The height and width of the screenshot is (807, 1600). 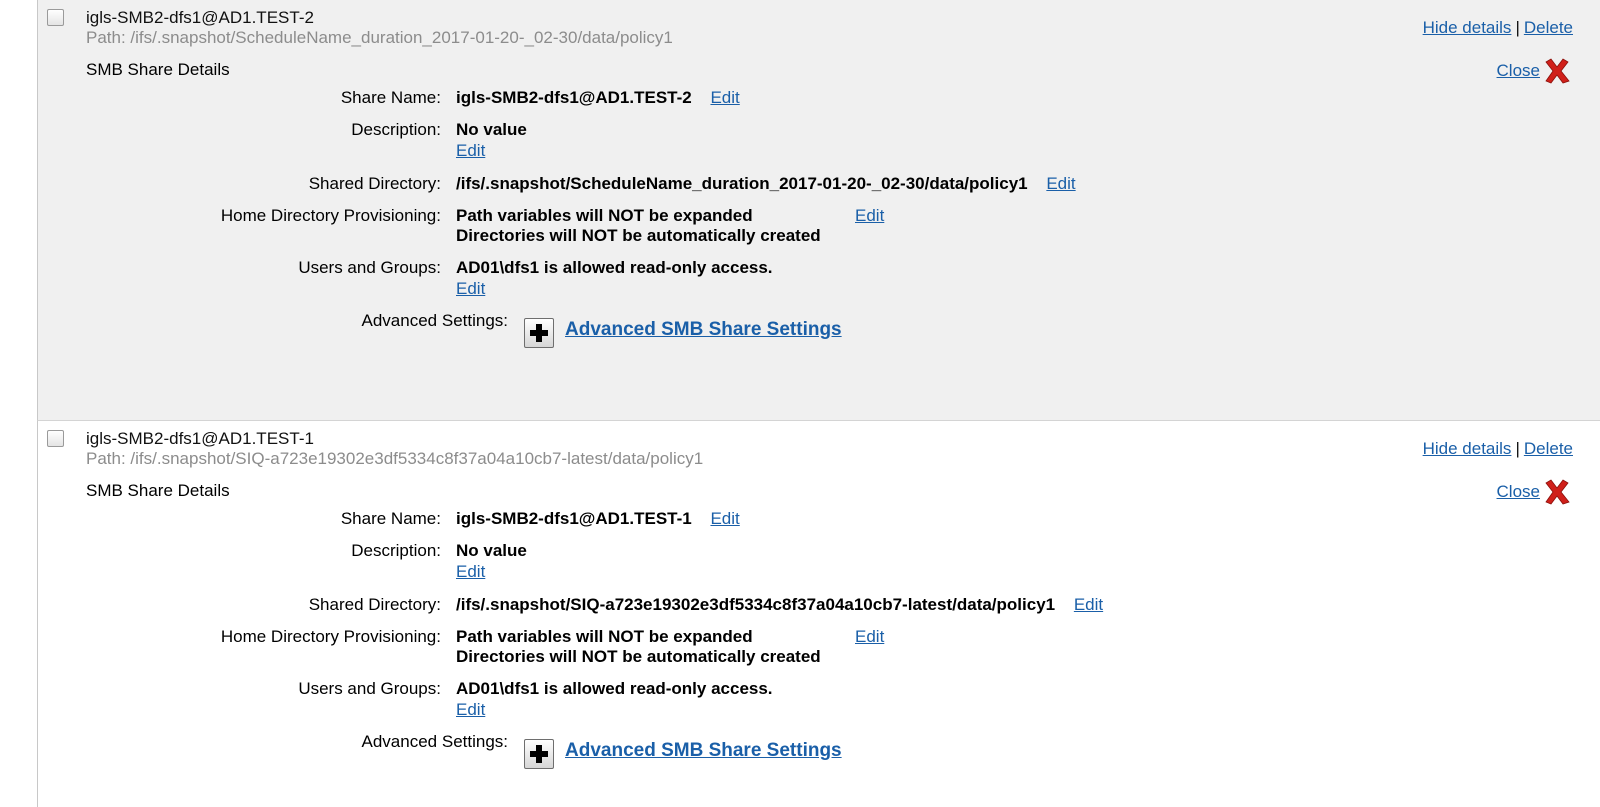 I want to click on share-name-value: igls-SMB2-dfs1@AD1.TEST-2 Edit, so click(x=598, y=98).